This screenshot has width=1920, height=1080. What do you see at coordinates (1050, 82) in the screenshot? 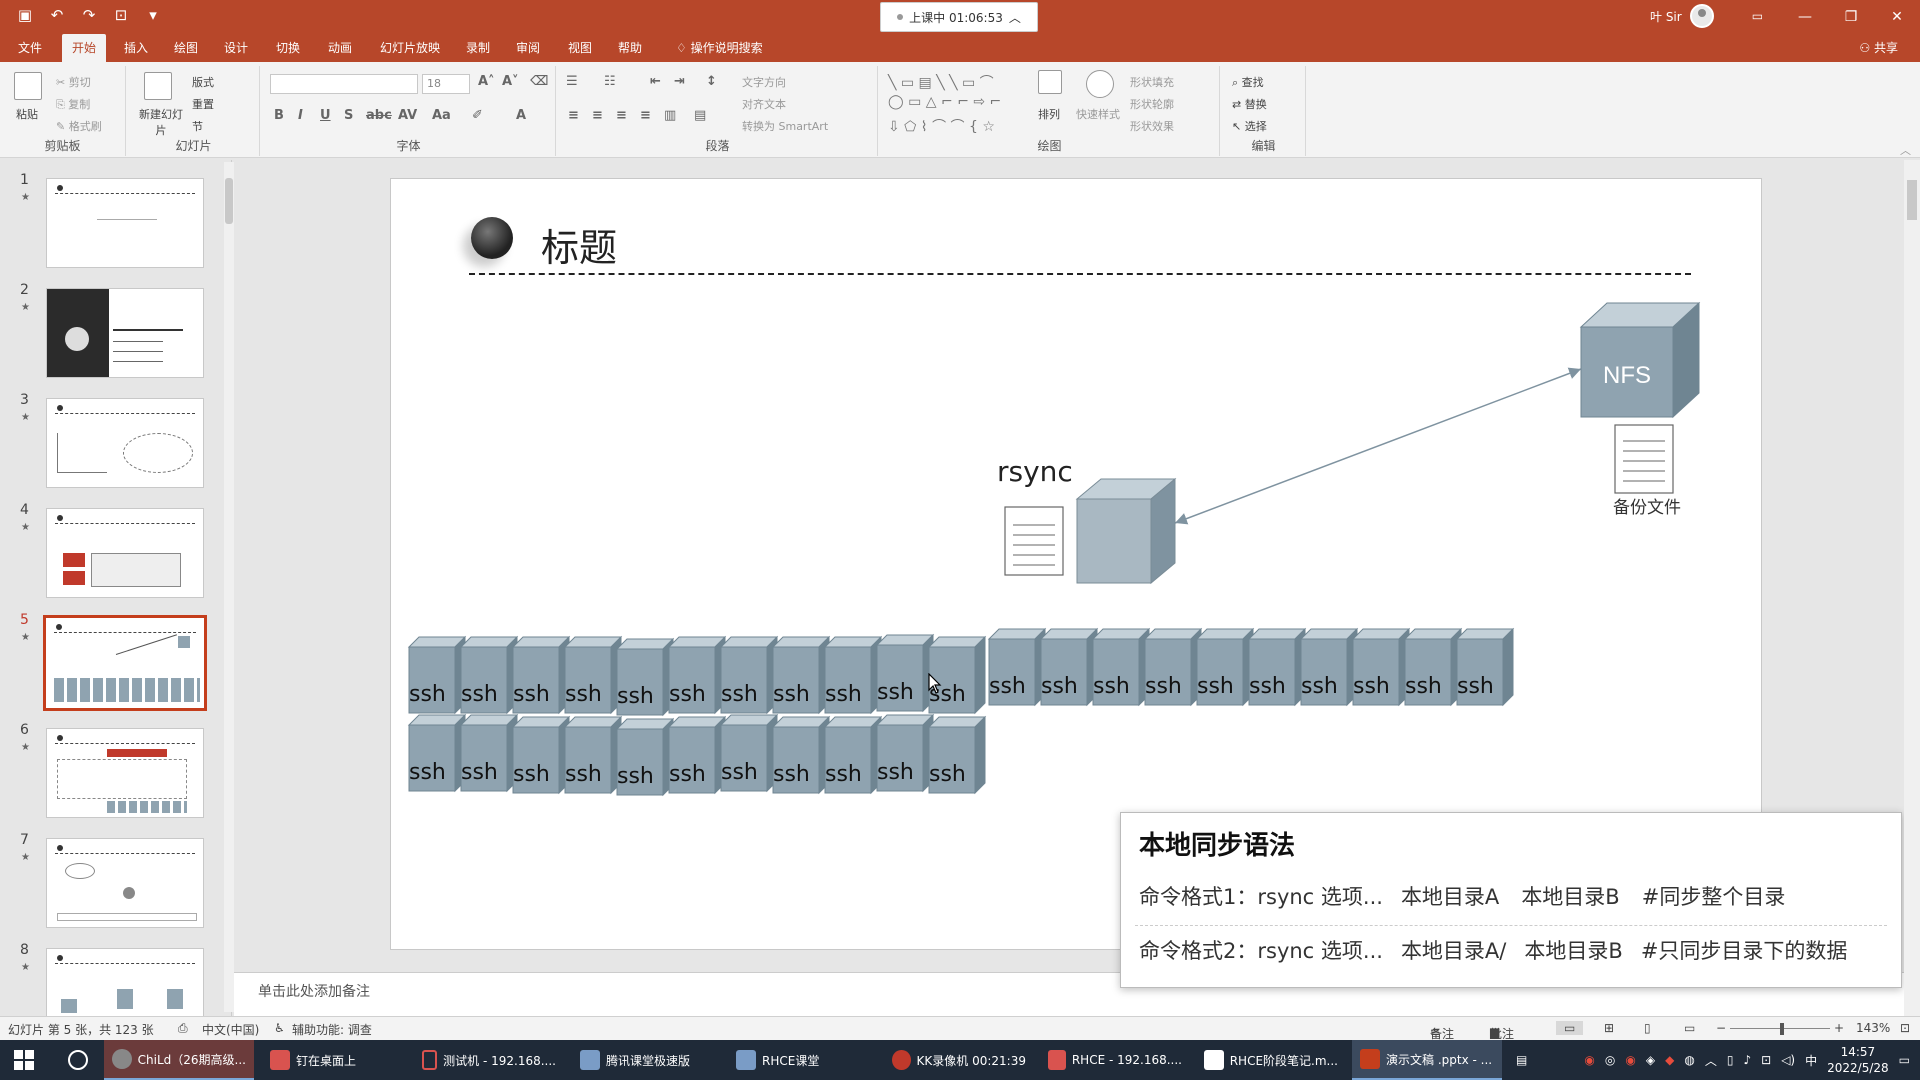
I see `arrange-icon` at bounding box center [1050, 82].